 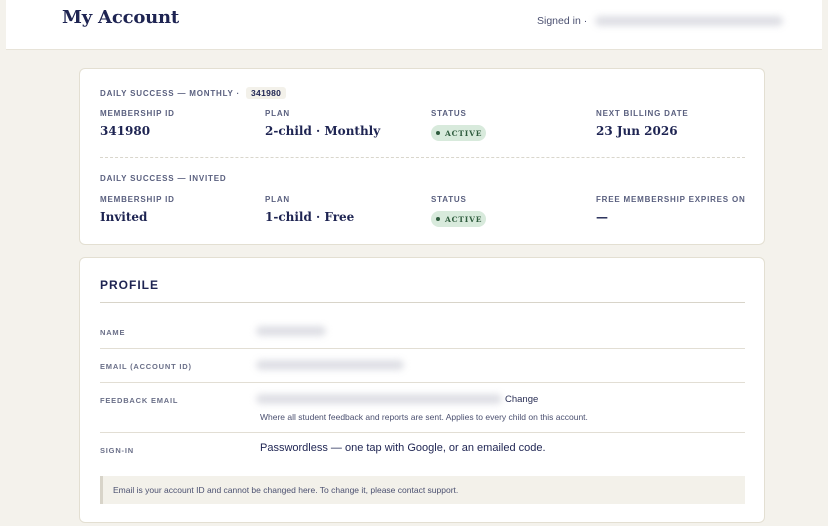 What do you see at coordinates (124, 217) in the screenshot?
I see `membership-id-value: Invited` at bounding box center [124, 217].